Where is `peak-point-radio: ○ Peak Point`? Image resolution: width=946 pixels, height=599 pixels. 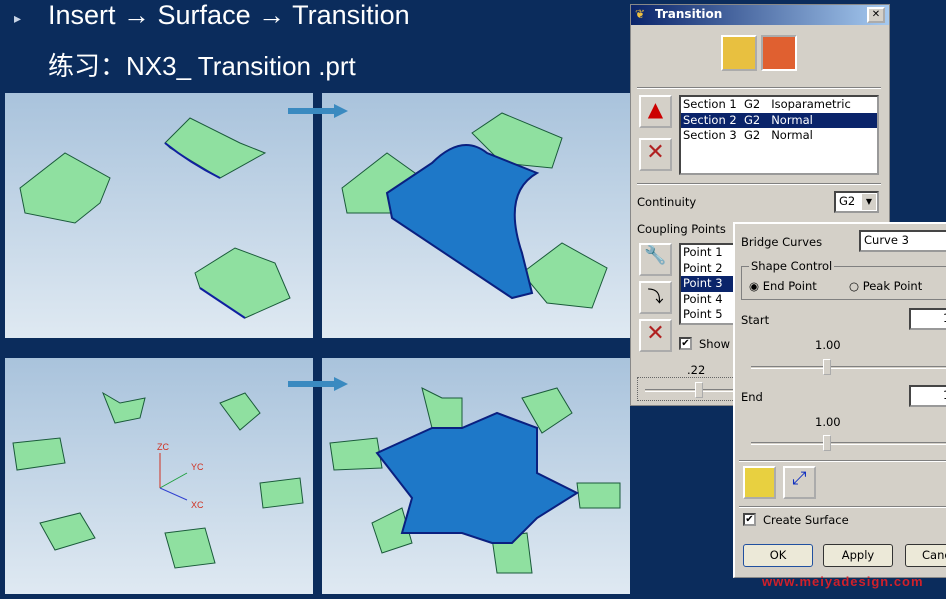 peak-point-radio: ○ Peak Point is located at coordinates (885, 286).